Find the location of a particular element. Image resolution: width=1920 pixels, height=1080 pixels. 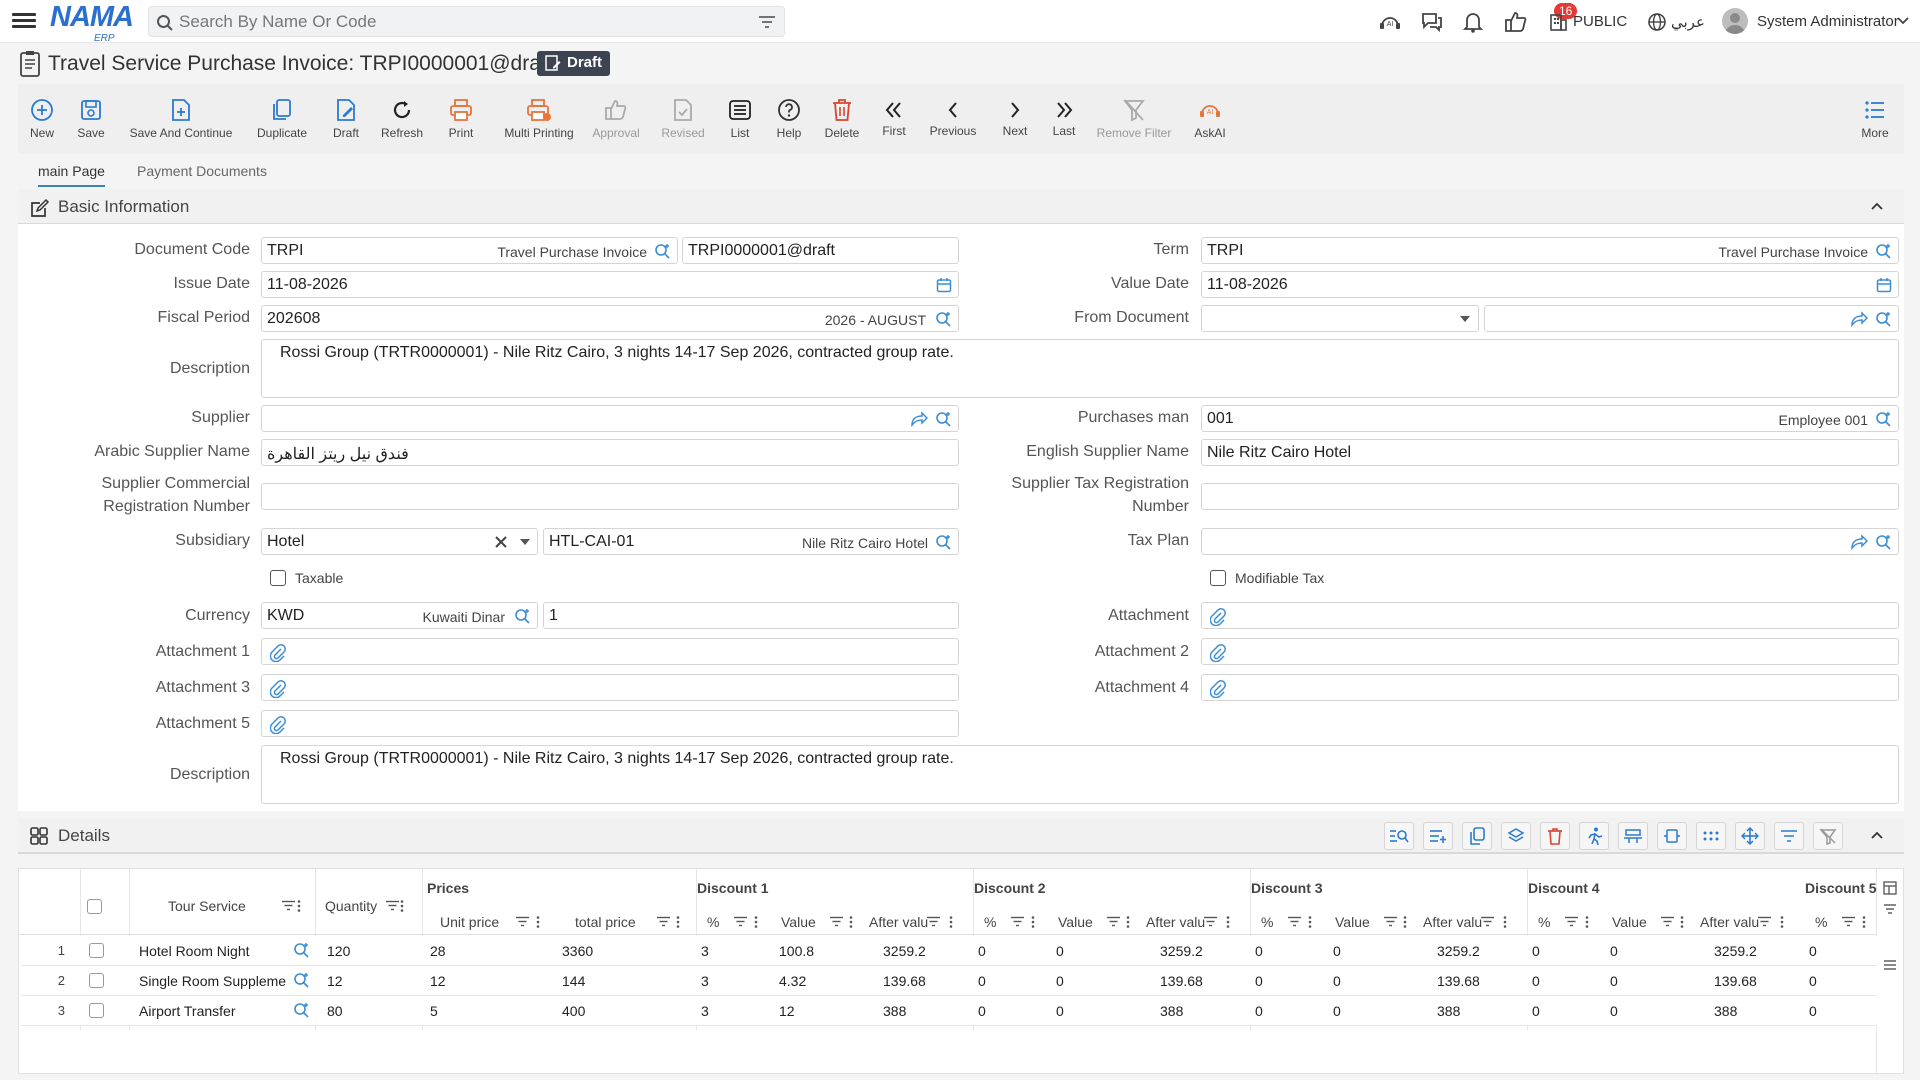

cell-d3-value: 0 is located at coordinates (1337, 981).